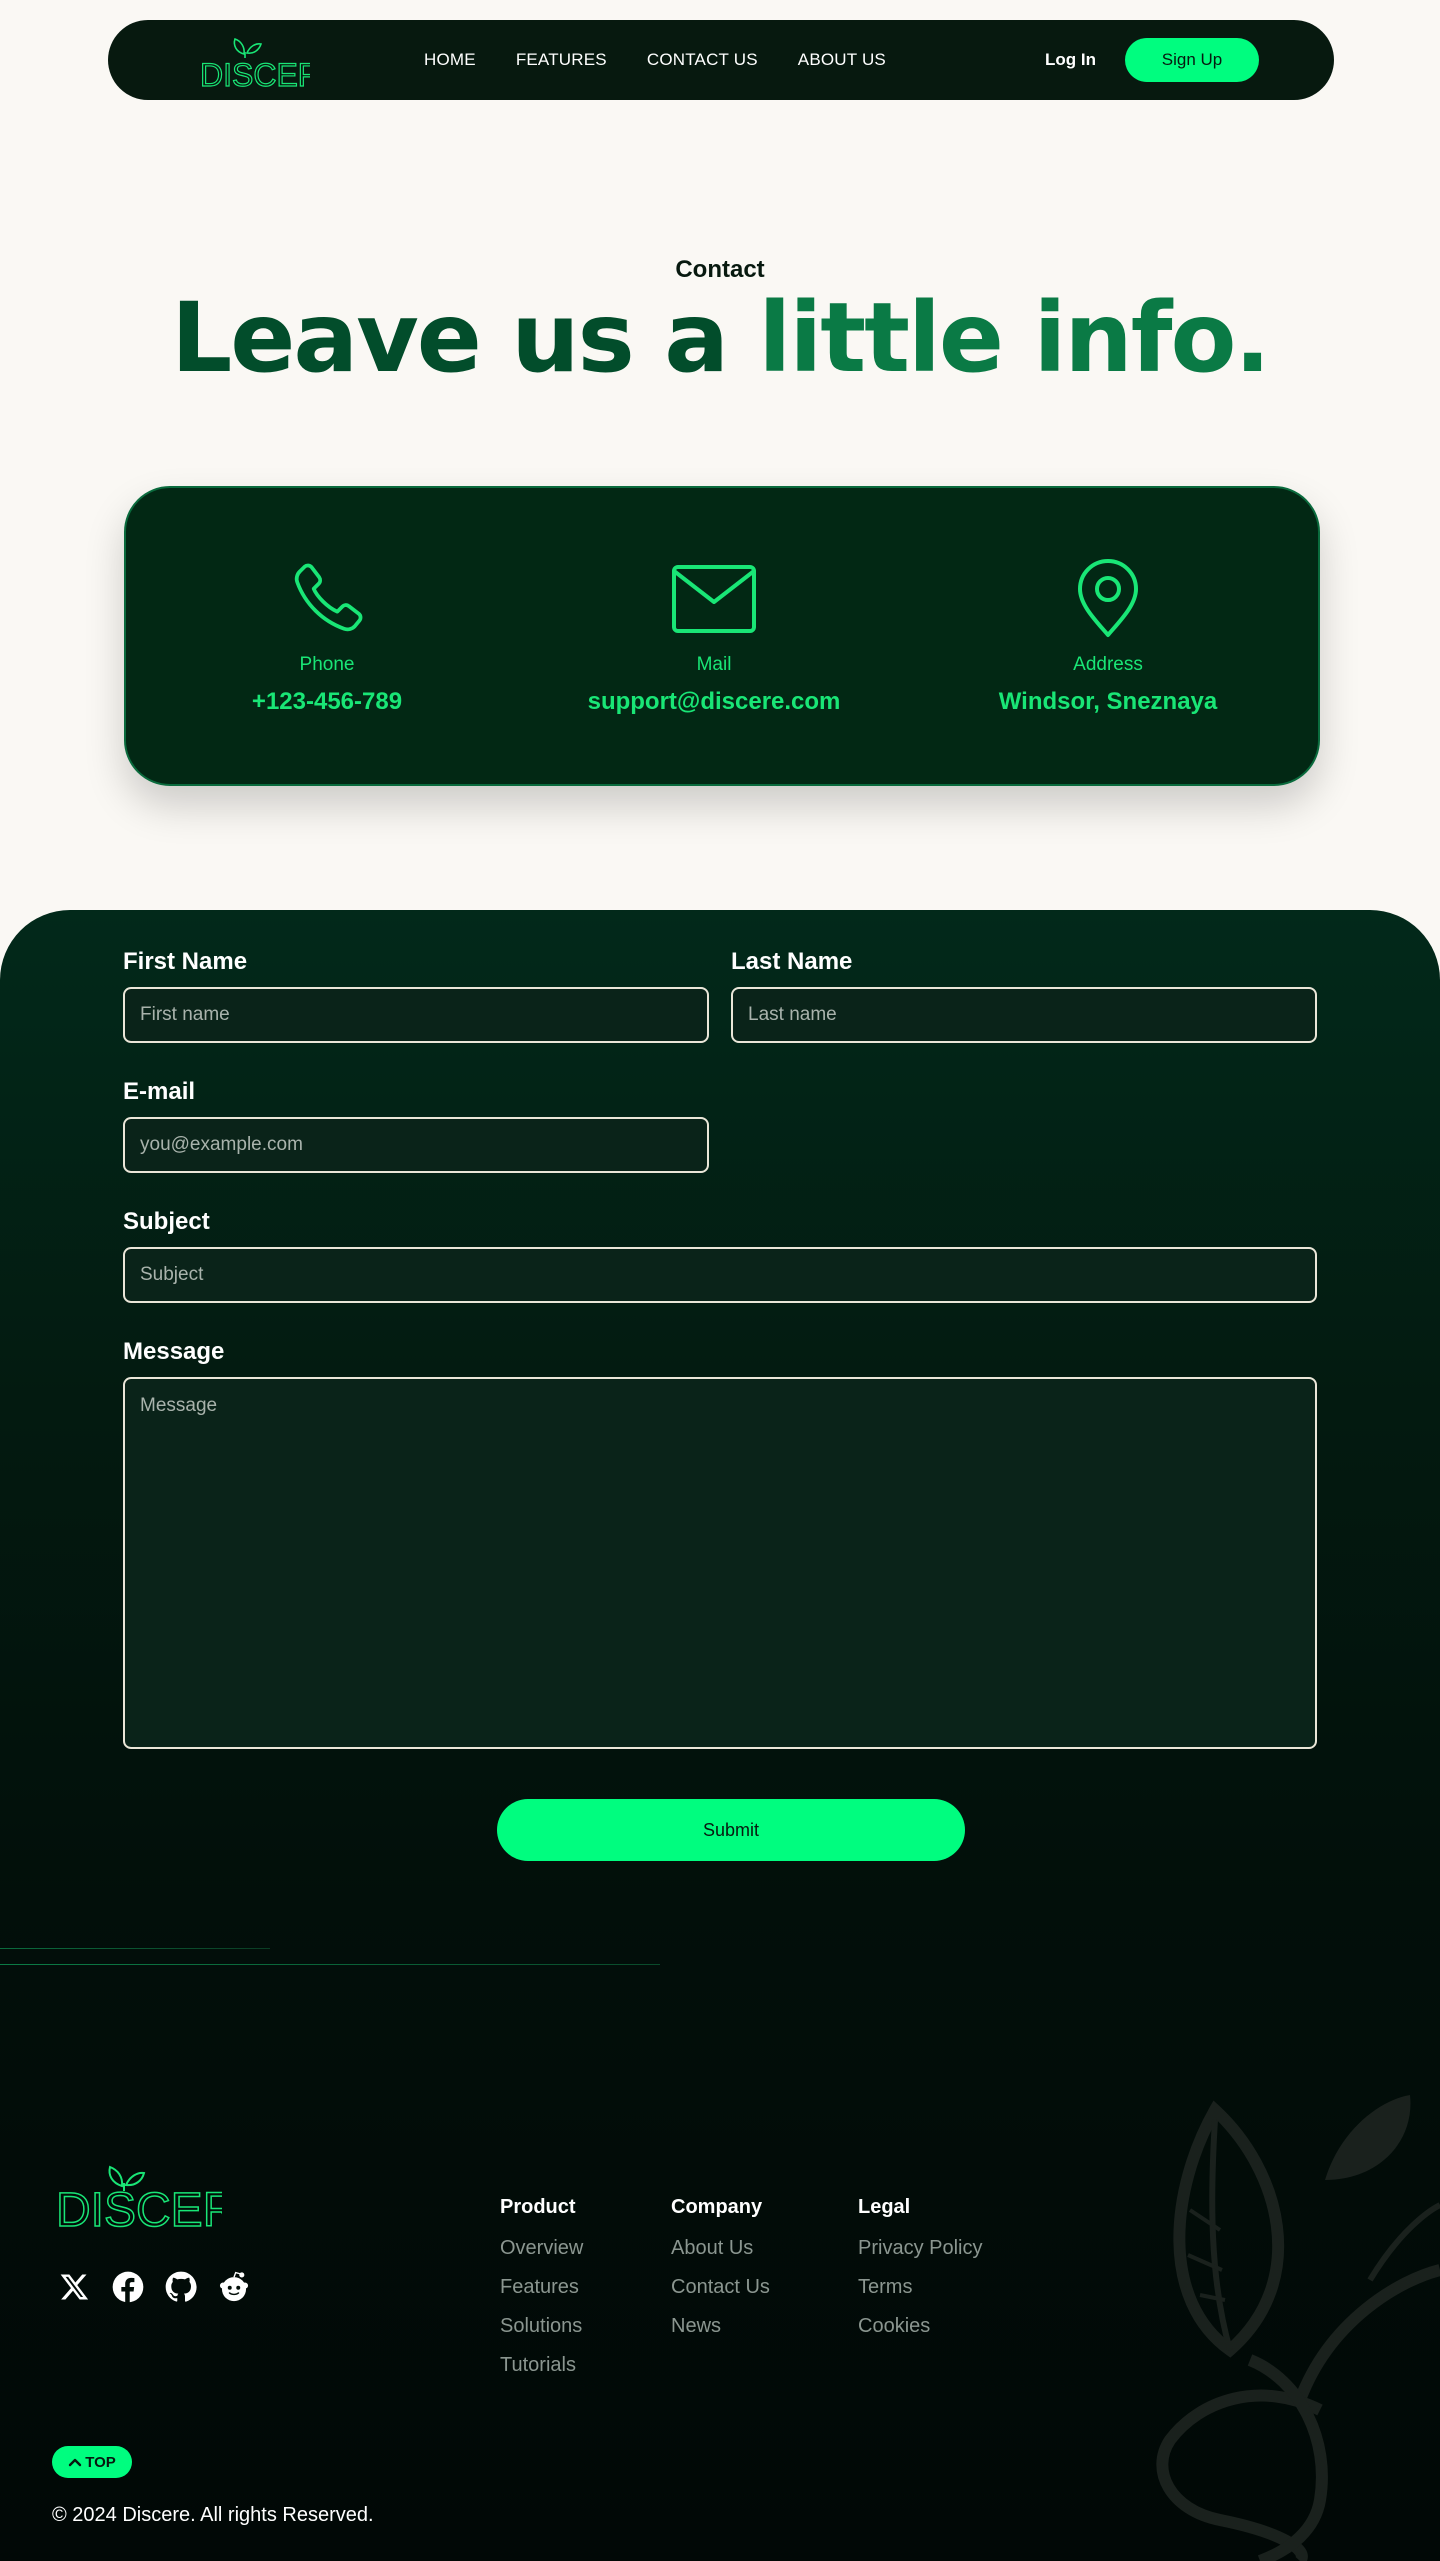 This screenshot has height=2561, width=1440. What do you see at coordinates (541, 2365) in the screenshot?
I see `footer-link-tutorials: Tutorials` at bounding box center [541, 2365].